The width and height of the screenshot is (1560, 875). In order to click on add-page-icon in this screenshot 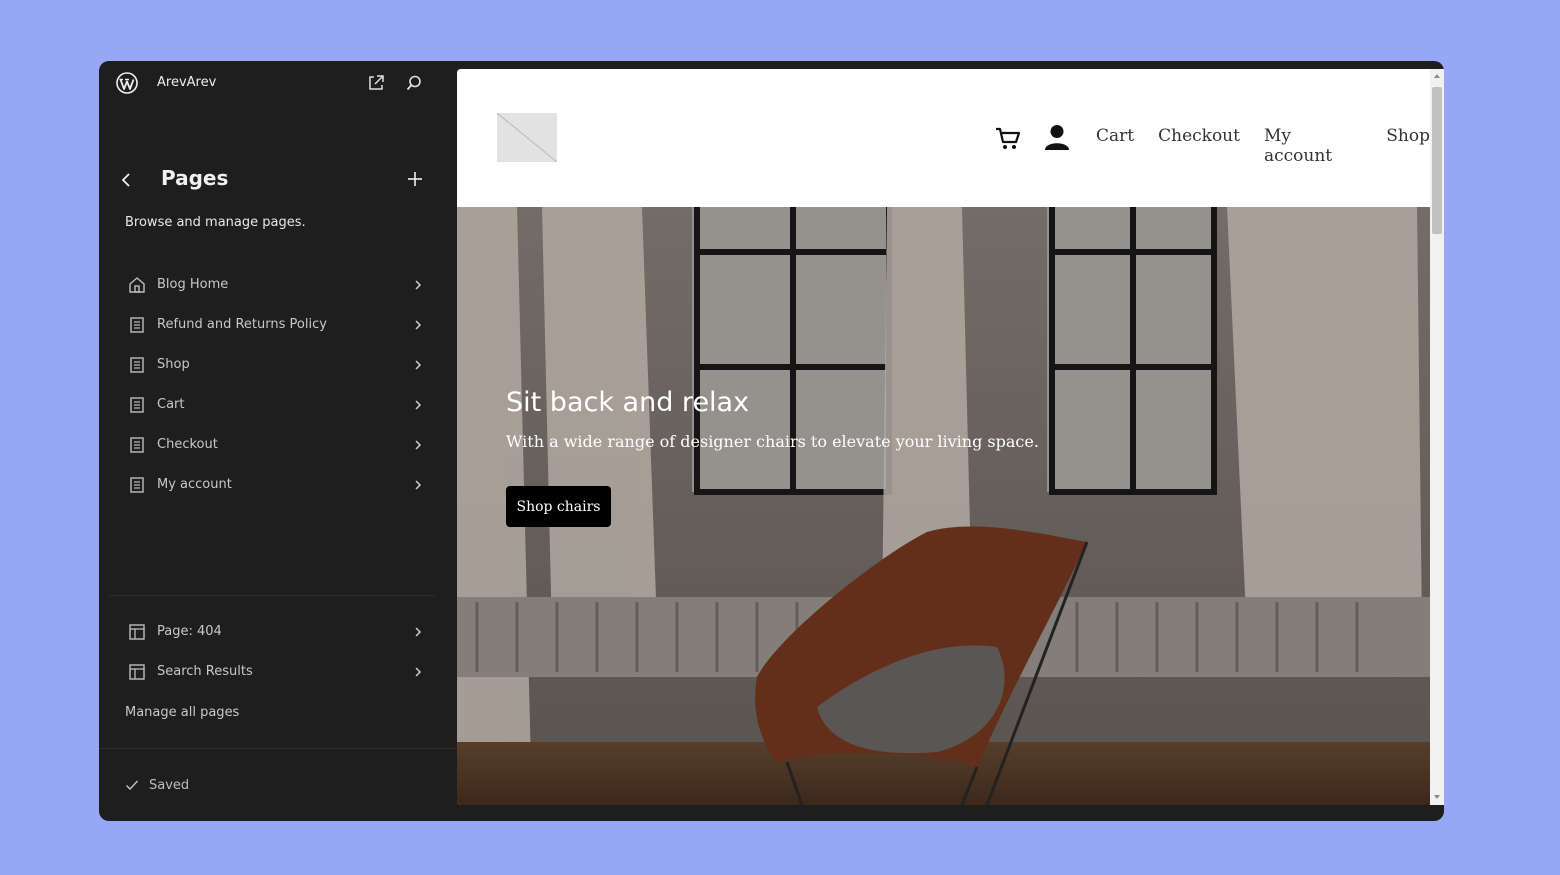, I will do `click(415, 179)`.